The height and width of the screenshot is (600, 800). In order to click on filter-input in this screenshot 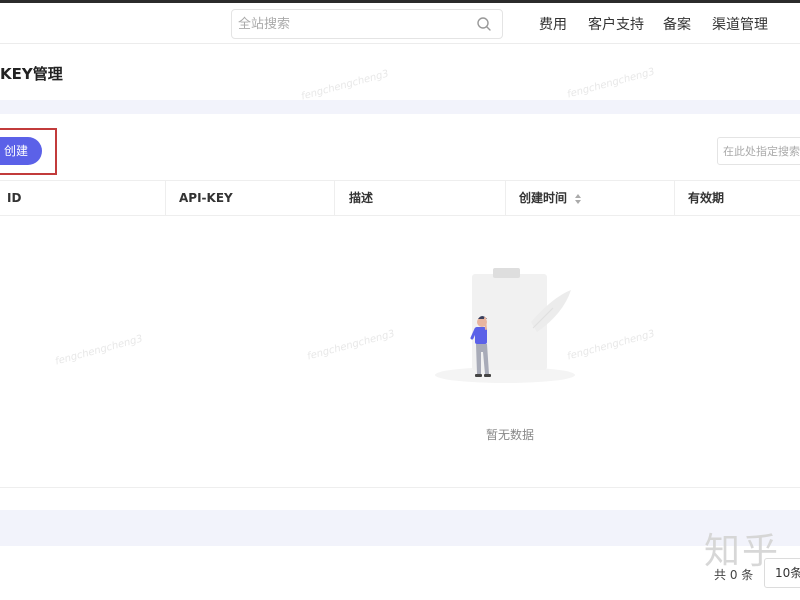, I will do `click(761, 151)`.